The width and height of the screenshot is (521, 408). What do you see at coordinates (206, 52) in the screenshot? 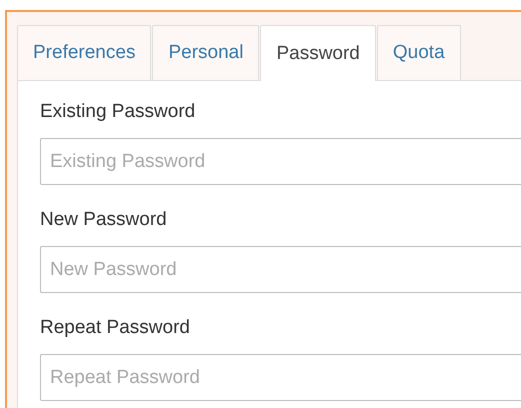
I see `tab: Personal` at bounding box center [206, 52].